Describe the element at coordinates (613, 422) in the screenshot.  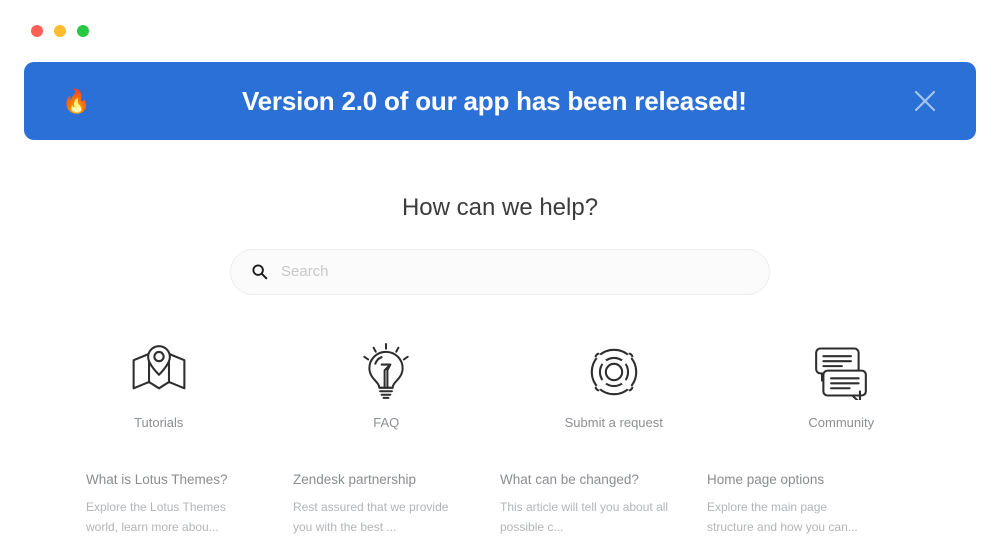
I see `category-label: Submit a request` at that location.